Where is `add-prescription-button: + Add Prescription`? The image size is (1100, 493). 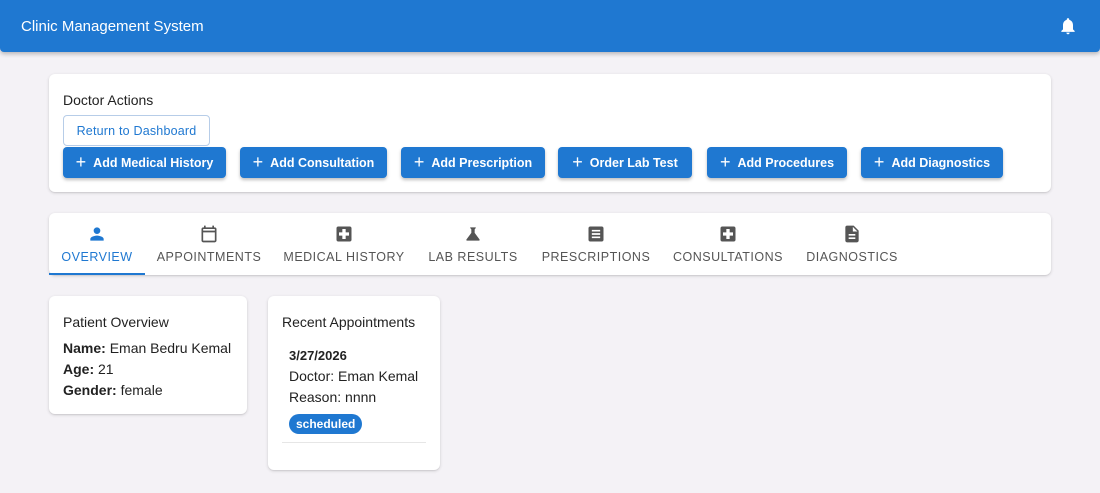
add-prescription-button: + Add Prescription is located at coordinates (473, 162).